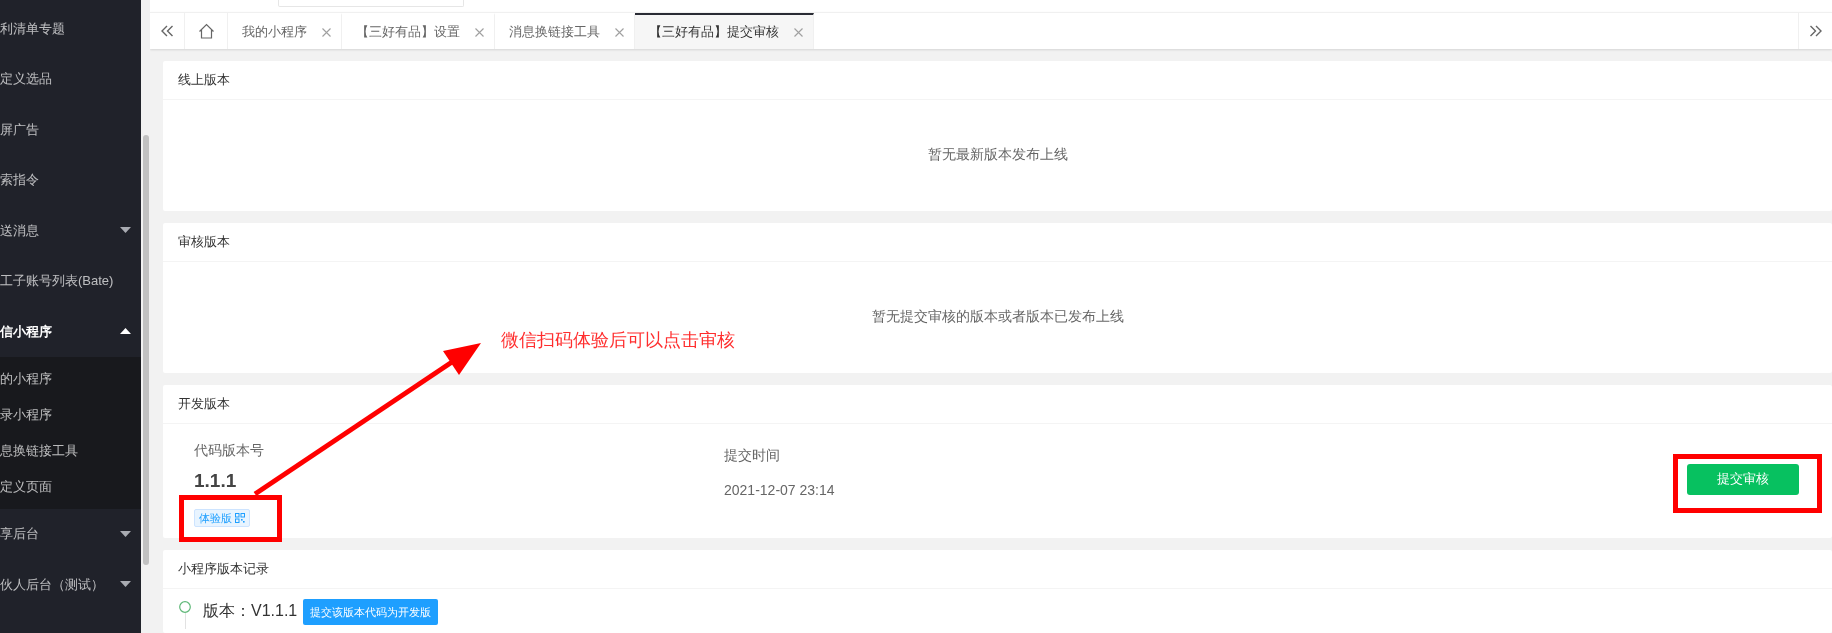  What do you see at coordinates (70, 129) in the screenshot?
I see `sidebar-item: 屏广告` at bounding box center [70, 129].